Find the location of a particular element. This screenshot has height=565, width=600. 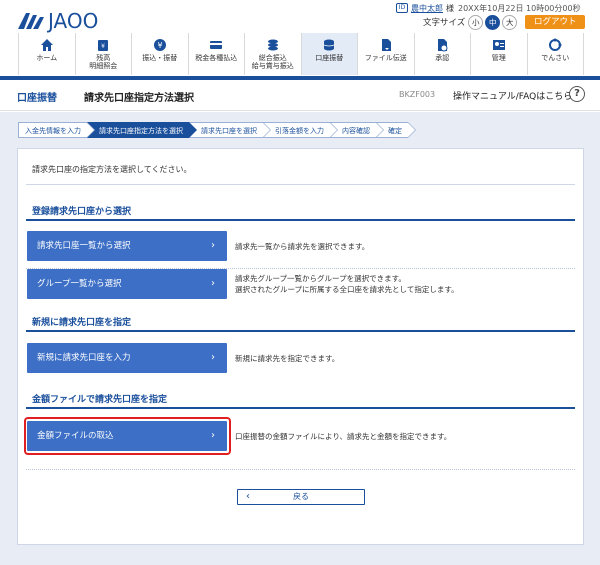

step-4: 引落金額を入力 is located at coordinates (300, 130).